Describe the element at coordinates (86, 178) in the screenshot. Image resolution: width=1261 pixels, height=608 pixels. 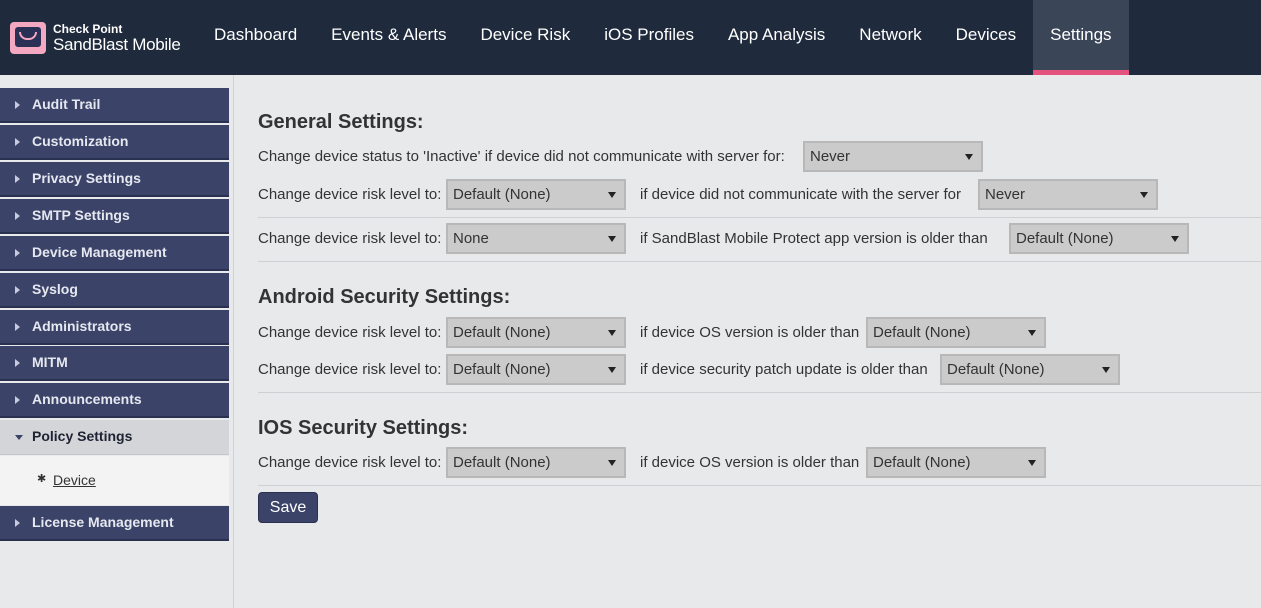
I see `sidebar-item-label: Privacy Settings` at that location.